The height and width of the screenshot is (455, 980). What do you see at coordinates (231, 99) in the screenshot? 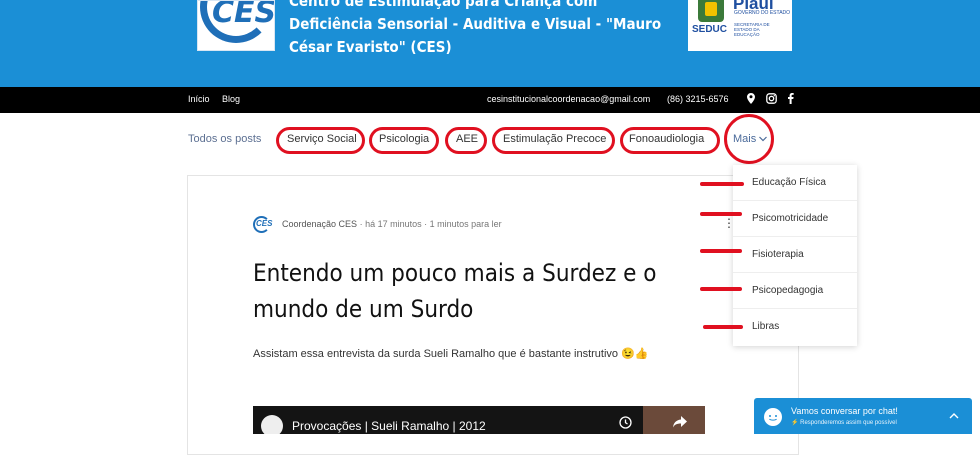
I see `nav-link-blog: Blog` at bounding box center [231, 99].